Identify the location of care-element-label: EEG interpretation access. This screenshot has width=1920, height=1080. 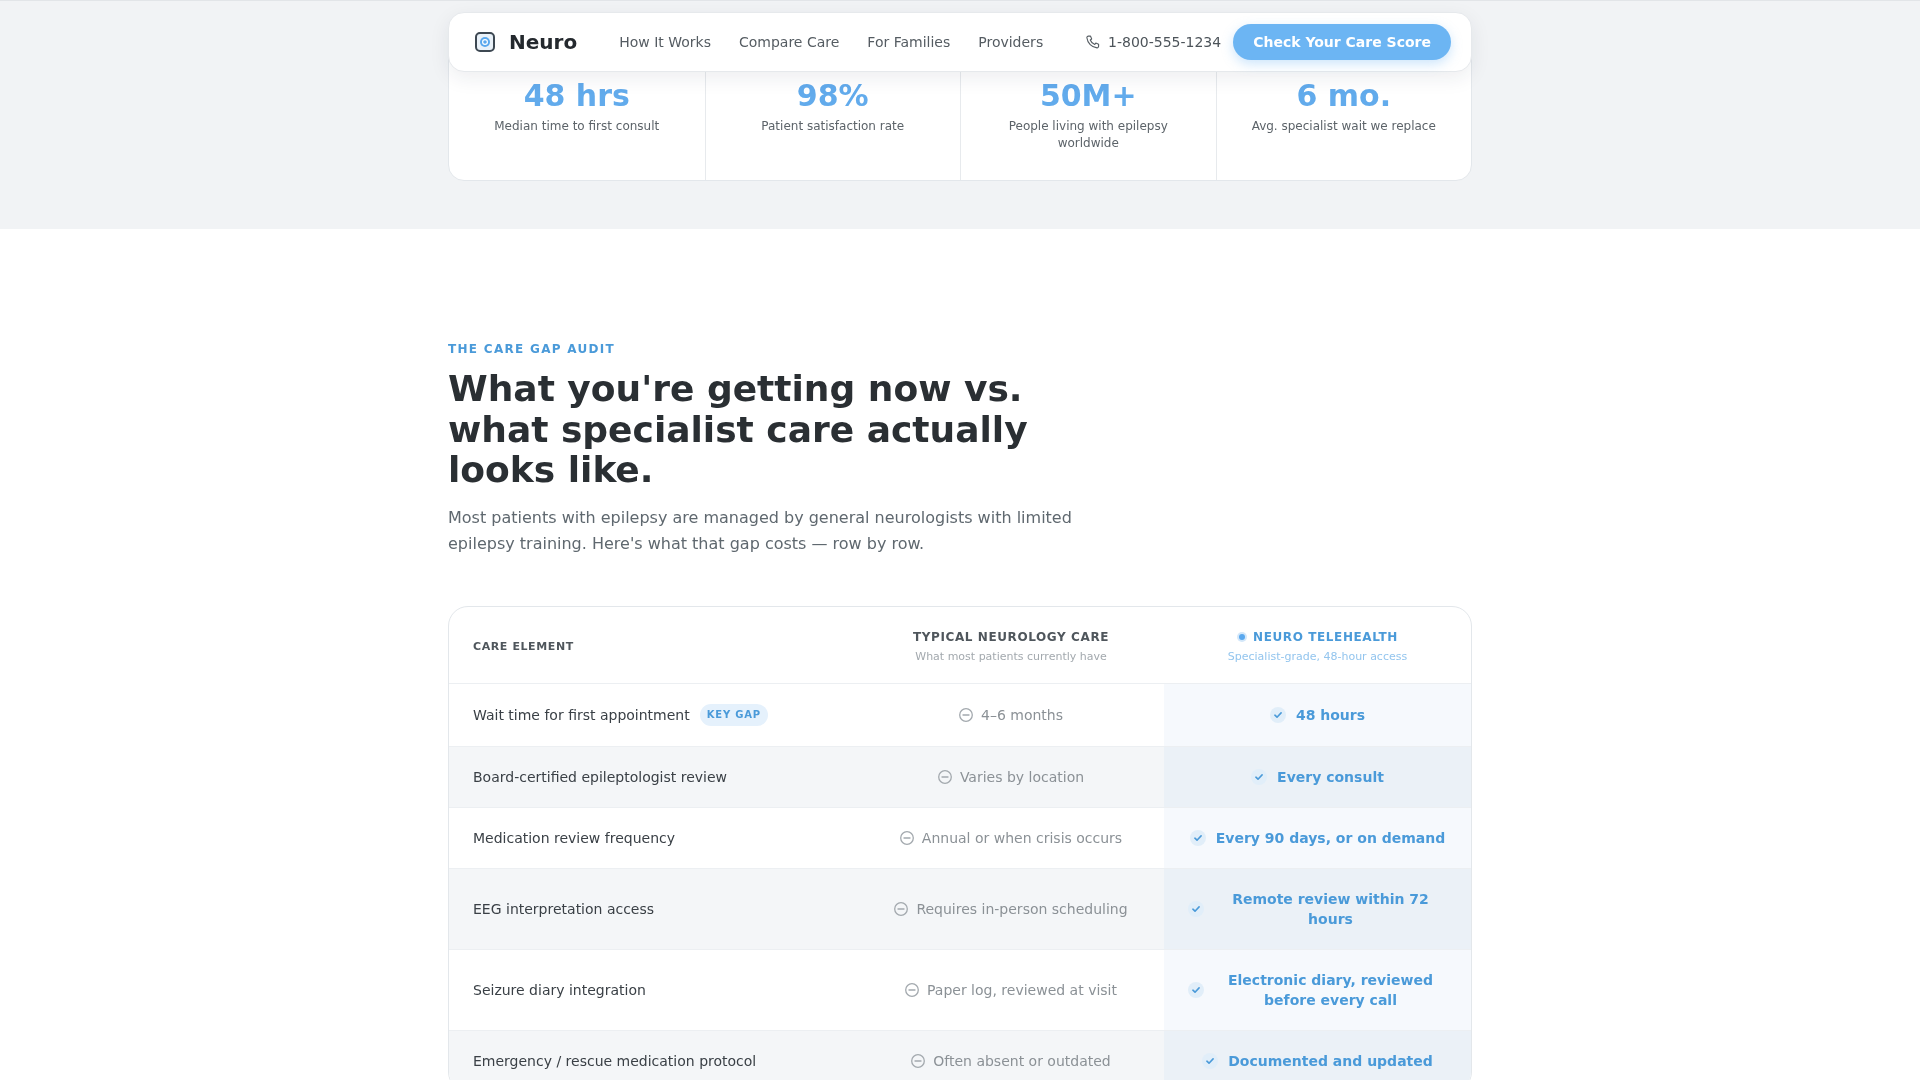
(564, 909).